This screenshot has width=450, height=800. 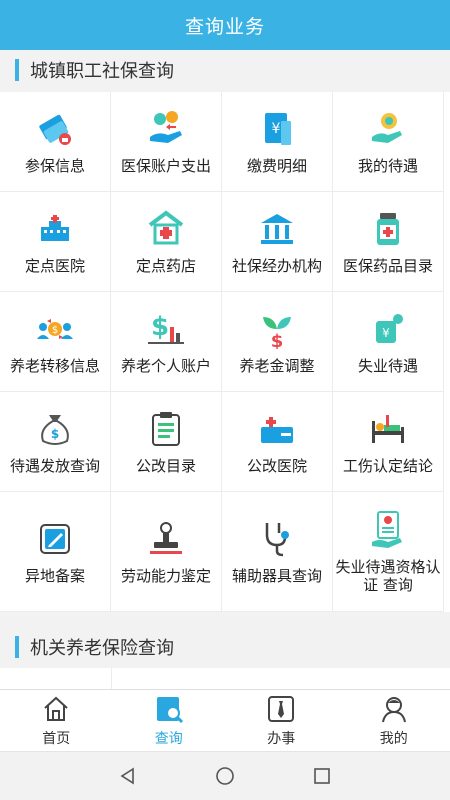 I want to click on grid-item-pension-transfer: $ 养老转移信息, so click(x=55, y=342).